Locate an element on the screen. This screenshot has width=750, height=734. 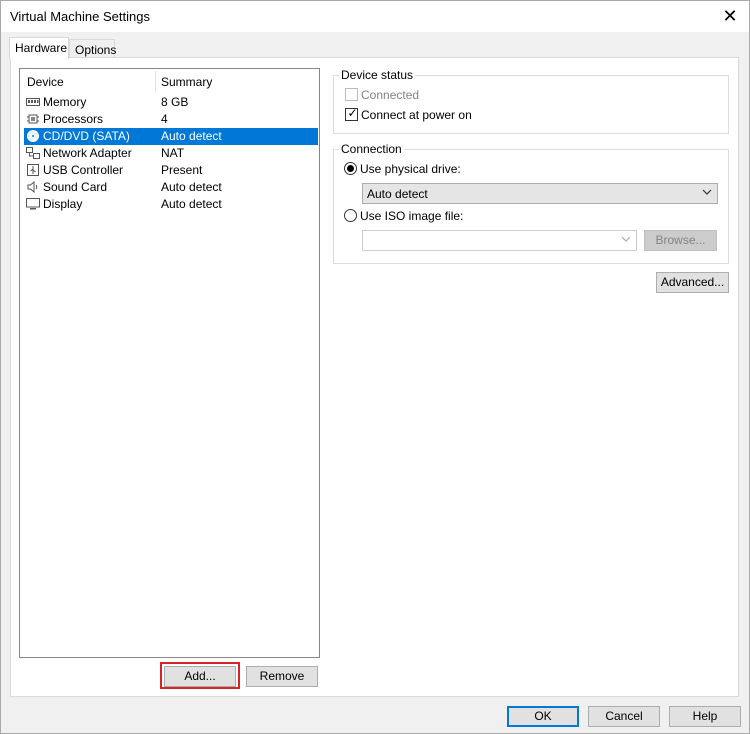
device-row-network-adapter: Network Adapter NAT is located at coordinates (171, 153).